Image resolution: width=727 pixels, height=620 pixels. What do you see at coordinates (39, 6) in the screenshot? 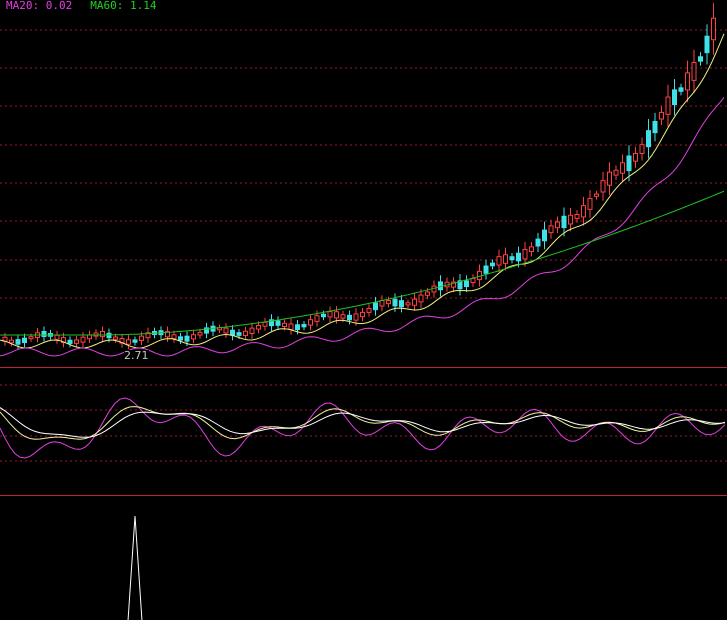
I see `indicator-legend: MA20: 0.02` at bounding box center [39, 6].